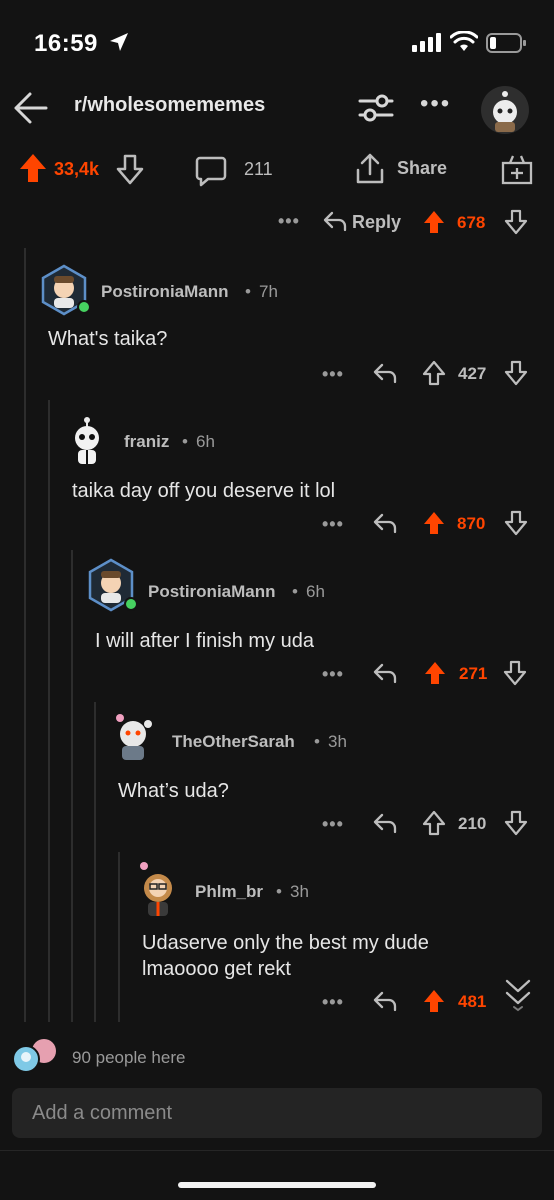 This screenshot has width=554, height=1200. I want to click on comment-text: What's taika?, so click(108, 339).